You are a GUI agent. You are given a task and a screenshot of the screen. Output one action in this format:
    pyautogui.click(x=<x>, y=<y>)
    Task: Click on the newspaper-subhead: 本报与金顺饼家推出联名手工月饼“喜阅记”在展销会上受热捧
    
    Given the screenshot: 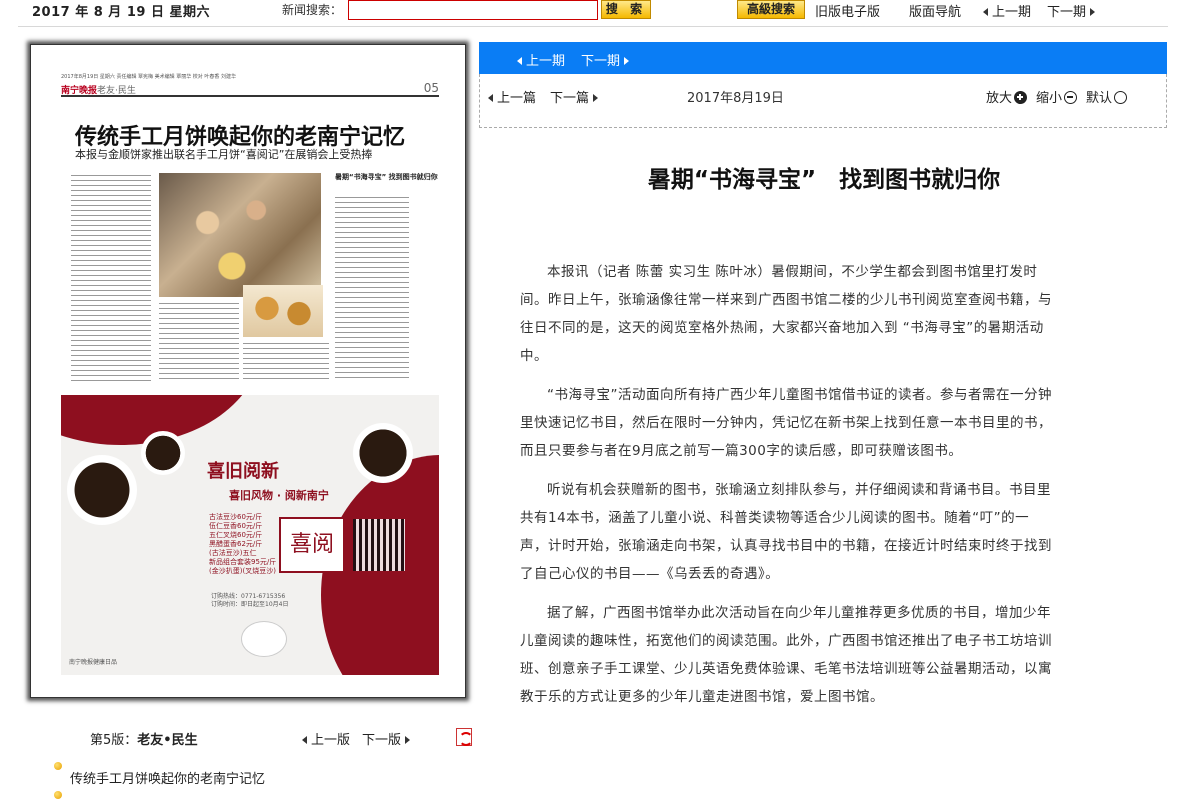 What is the action you would take?
    pyautogui.click(x=224, y=154)
    